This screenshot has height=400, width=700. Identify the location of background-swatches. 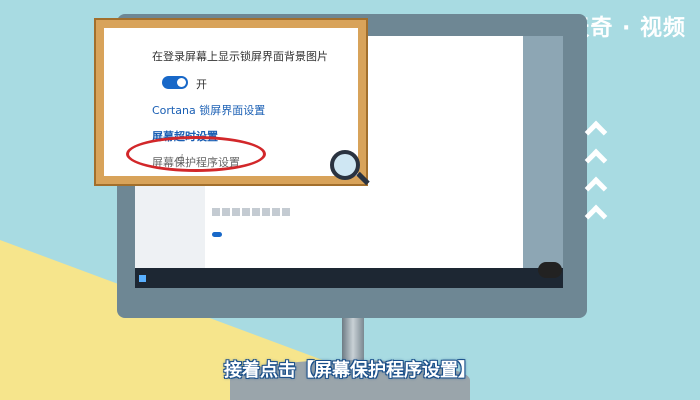
(251, 212).